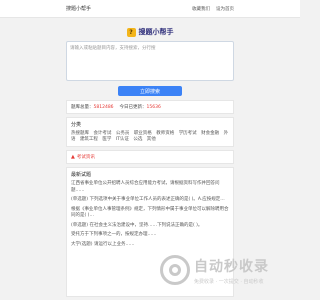  Describe the element at coordinates (151, 139) in the screenshot. I see `category-tag: 其他` at that location.